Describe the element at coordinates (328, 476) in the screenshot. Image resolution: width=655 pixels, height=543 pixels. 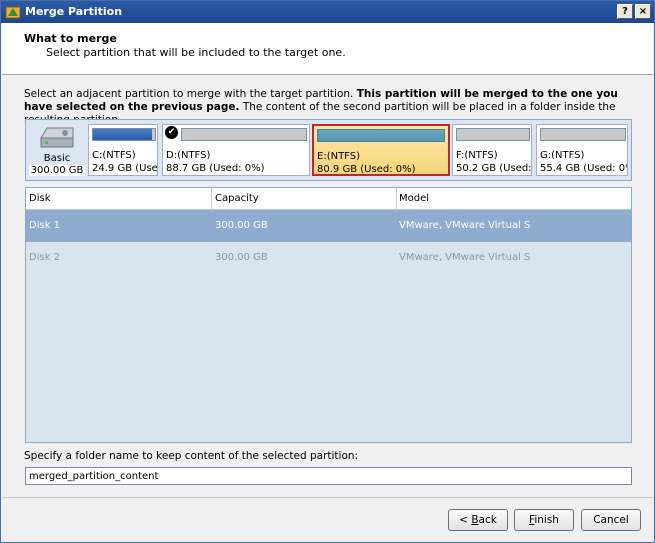
I see `folder-name-input` at that location.